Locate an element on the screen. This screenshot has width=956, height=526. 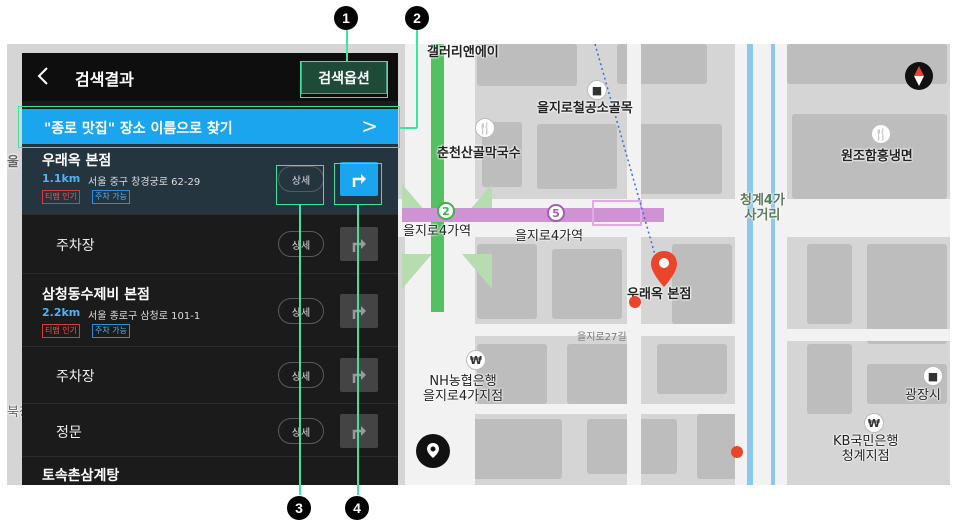
result-address: 서울 종로구 삼청로 101-1 is located at coordinates (144, 316).